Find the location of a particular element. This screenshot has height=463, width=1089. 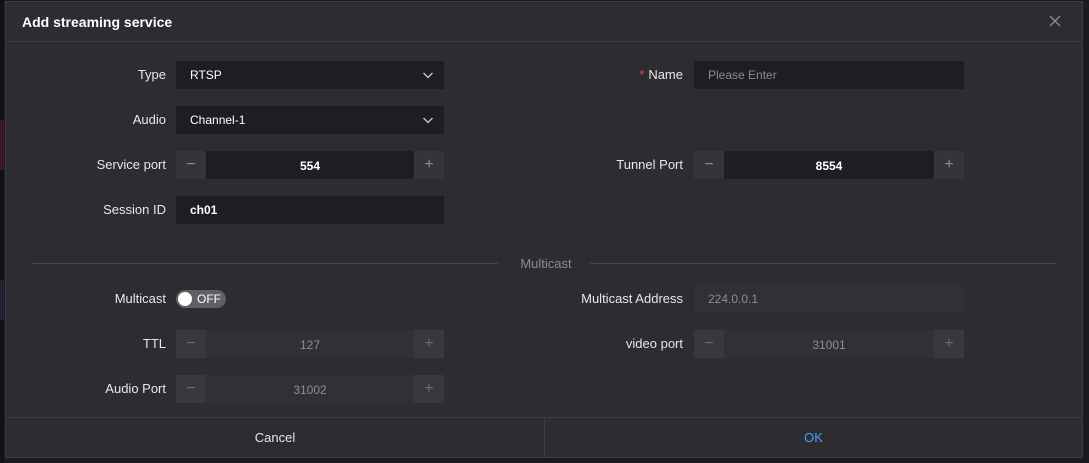

video-port-value: 31001 is located at coordinates (829, 345).